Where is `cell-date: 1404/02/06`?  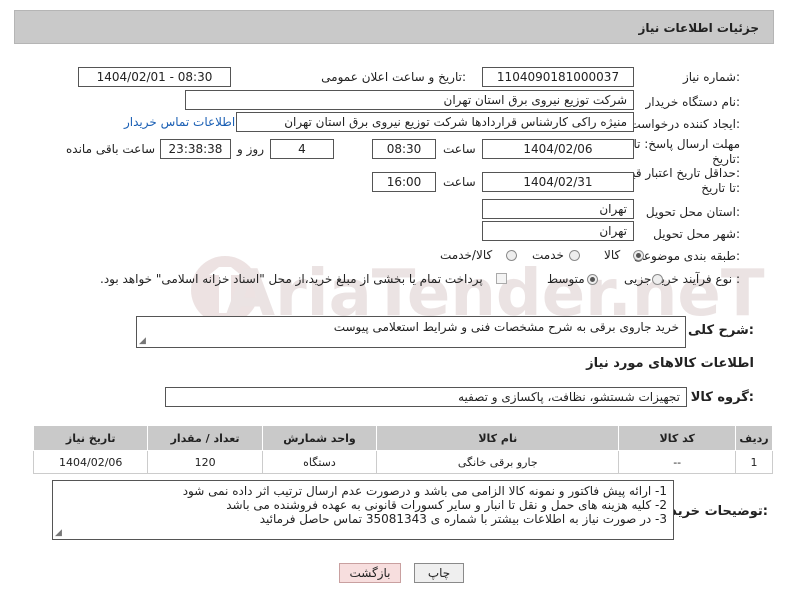
cell-date: 1404/02/06 is located at coordinates (90, 462).